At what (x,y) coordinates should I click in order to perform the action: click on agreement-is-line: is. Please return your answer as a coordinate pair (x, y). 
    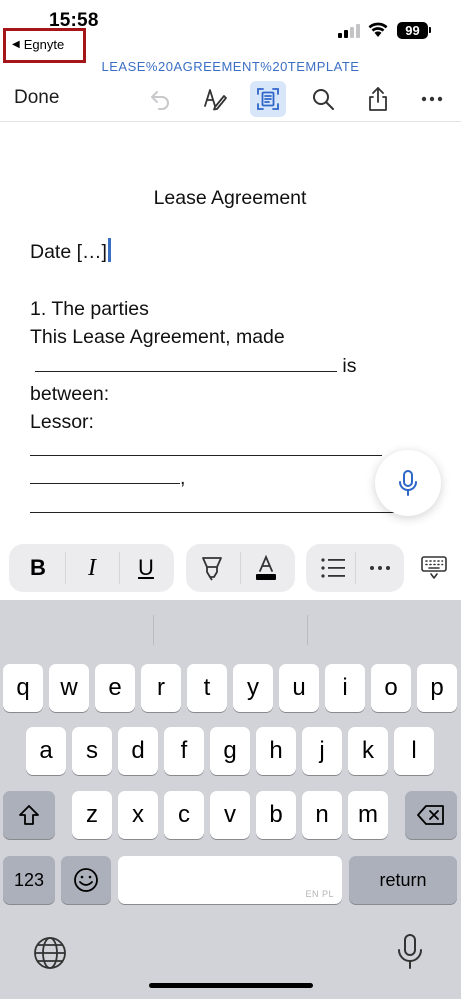
    Looking at the image, I should click on (193, 366).